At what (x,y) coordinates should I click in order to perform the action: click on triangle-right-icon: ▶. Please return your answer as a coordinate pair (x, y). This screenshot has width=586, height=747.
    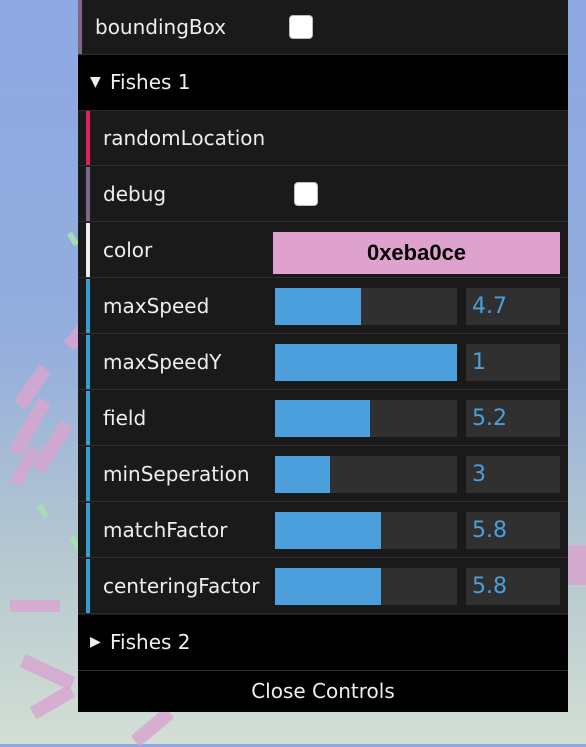
    Looking at the image, I should click on (95, 642).